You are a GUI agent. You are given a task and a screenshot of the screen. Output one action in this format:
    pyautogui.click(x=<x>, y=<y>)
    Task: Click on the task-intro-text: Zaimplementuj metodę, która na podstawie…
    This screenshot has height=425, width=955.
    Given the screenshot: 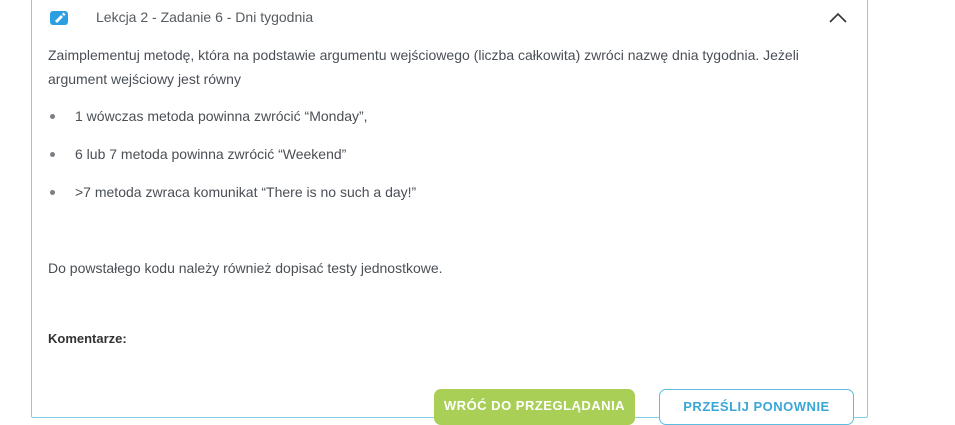 What is the action you would take?
    pyautogui.click(x=423, y=67)
    